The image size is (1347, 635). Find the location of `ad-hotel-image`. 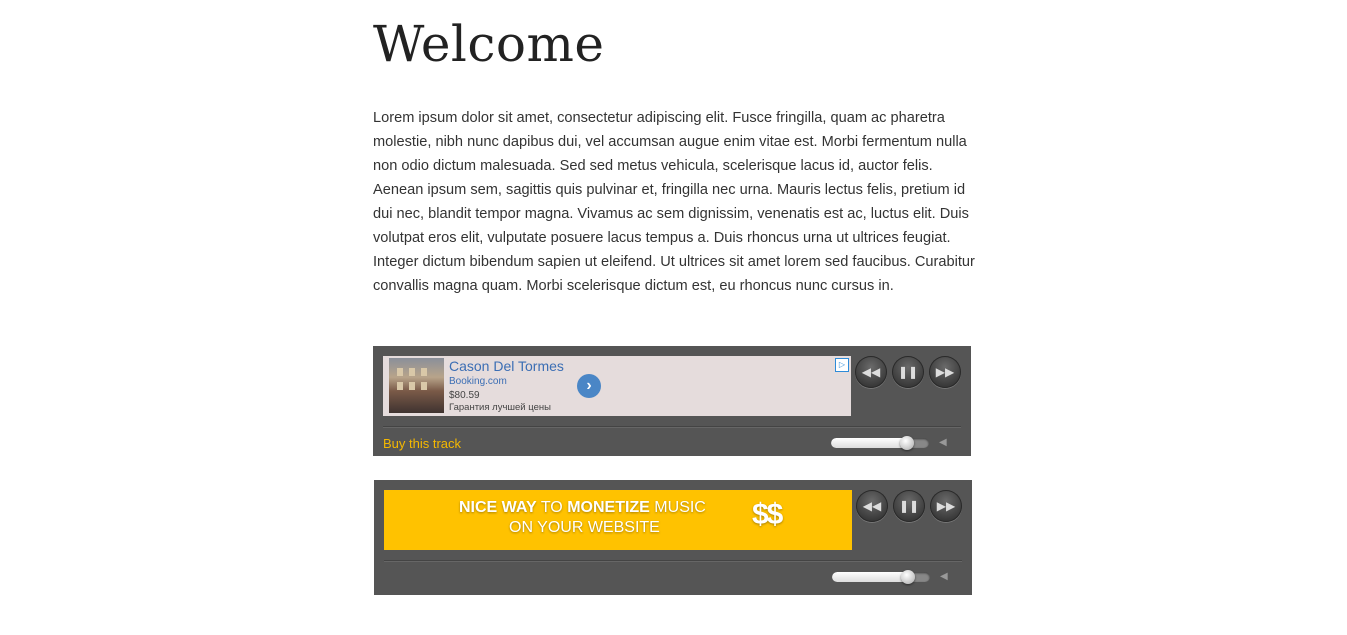

ad-hotel-image is located at coordinates (416, 385).